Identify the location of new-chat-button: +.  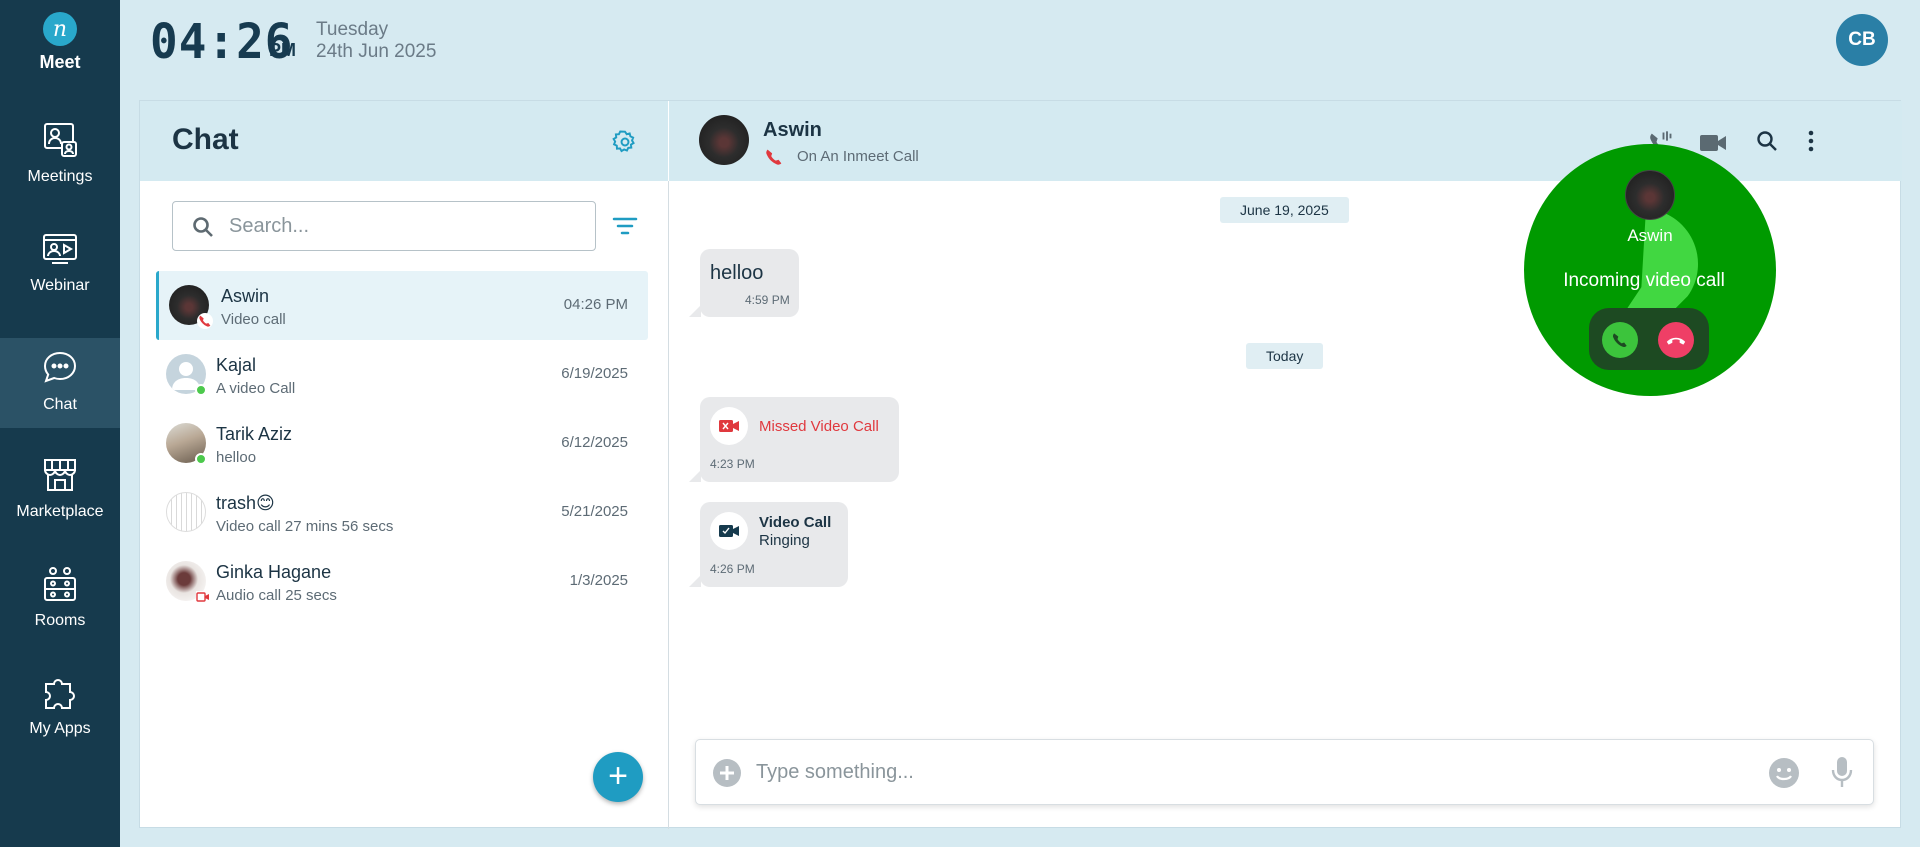
(618, 777).